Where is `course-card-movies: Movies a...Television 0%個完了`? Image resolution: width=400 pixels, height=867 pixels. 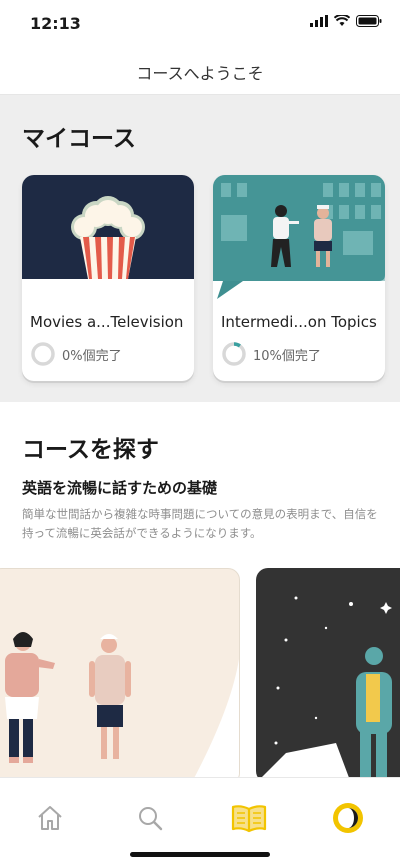 course-card-movies: Movies a...Television 0%個完了 is located at coordinates (108, 278).